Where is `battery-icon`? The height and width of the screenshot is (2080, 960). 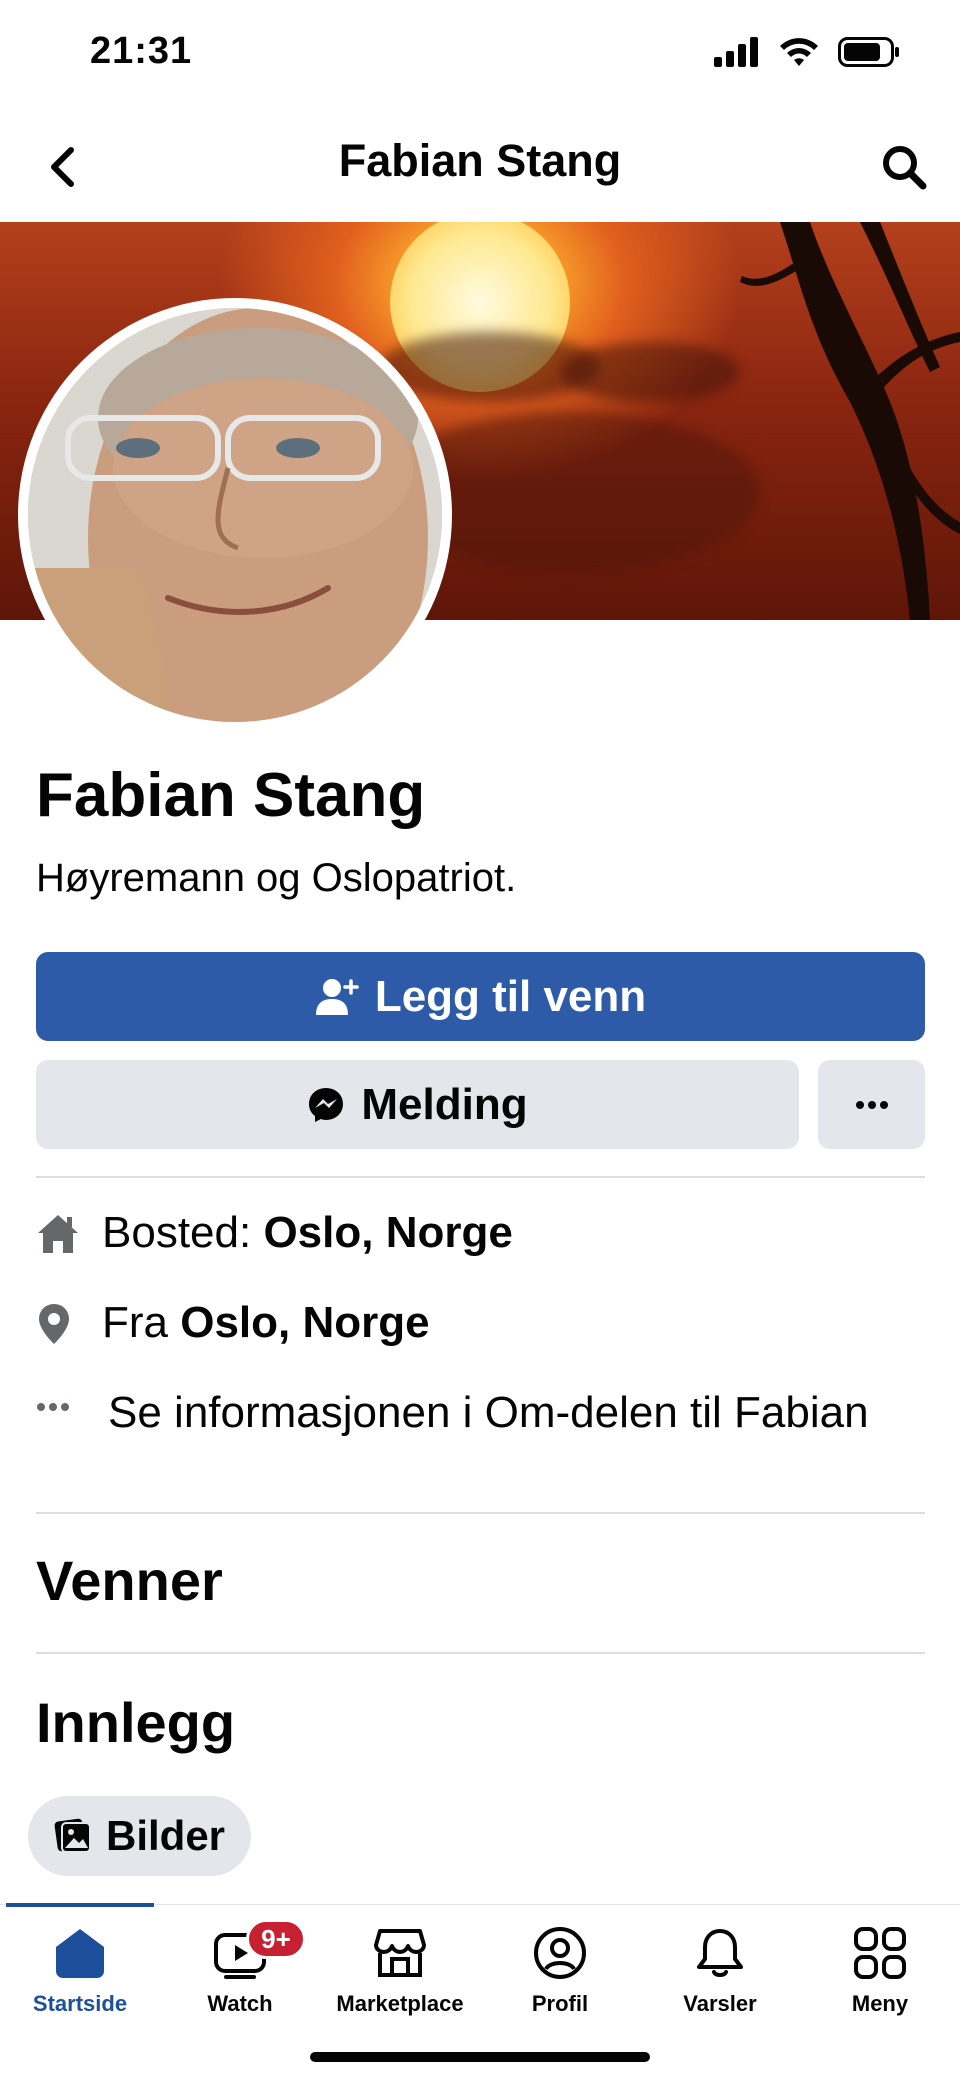 battery-icon is located at coordinates (868, 52).